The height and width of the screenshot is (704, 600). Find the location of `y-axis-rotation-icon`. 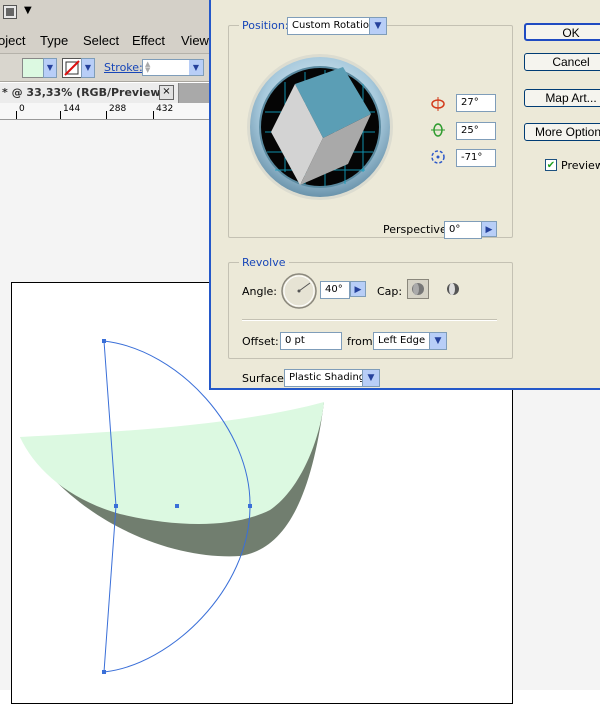

y-axis-rotation-icon is located at coordinates (438, 130).